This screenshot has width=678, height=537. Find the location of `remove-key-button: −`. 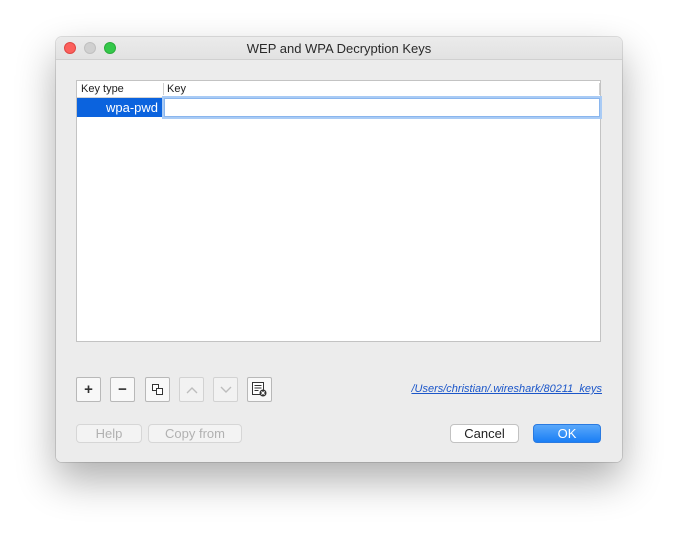

remove-key-button: − is located at coordinates (122, 389).